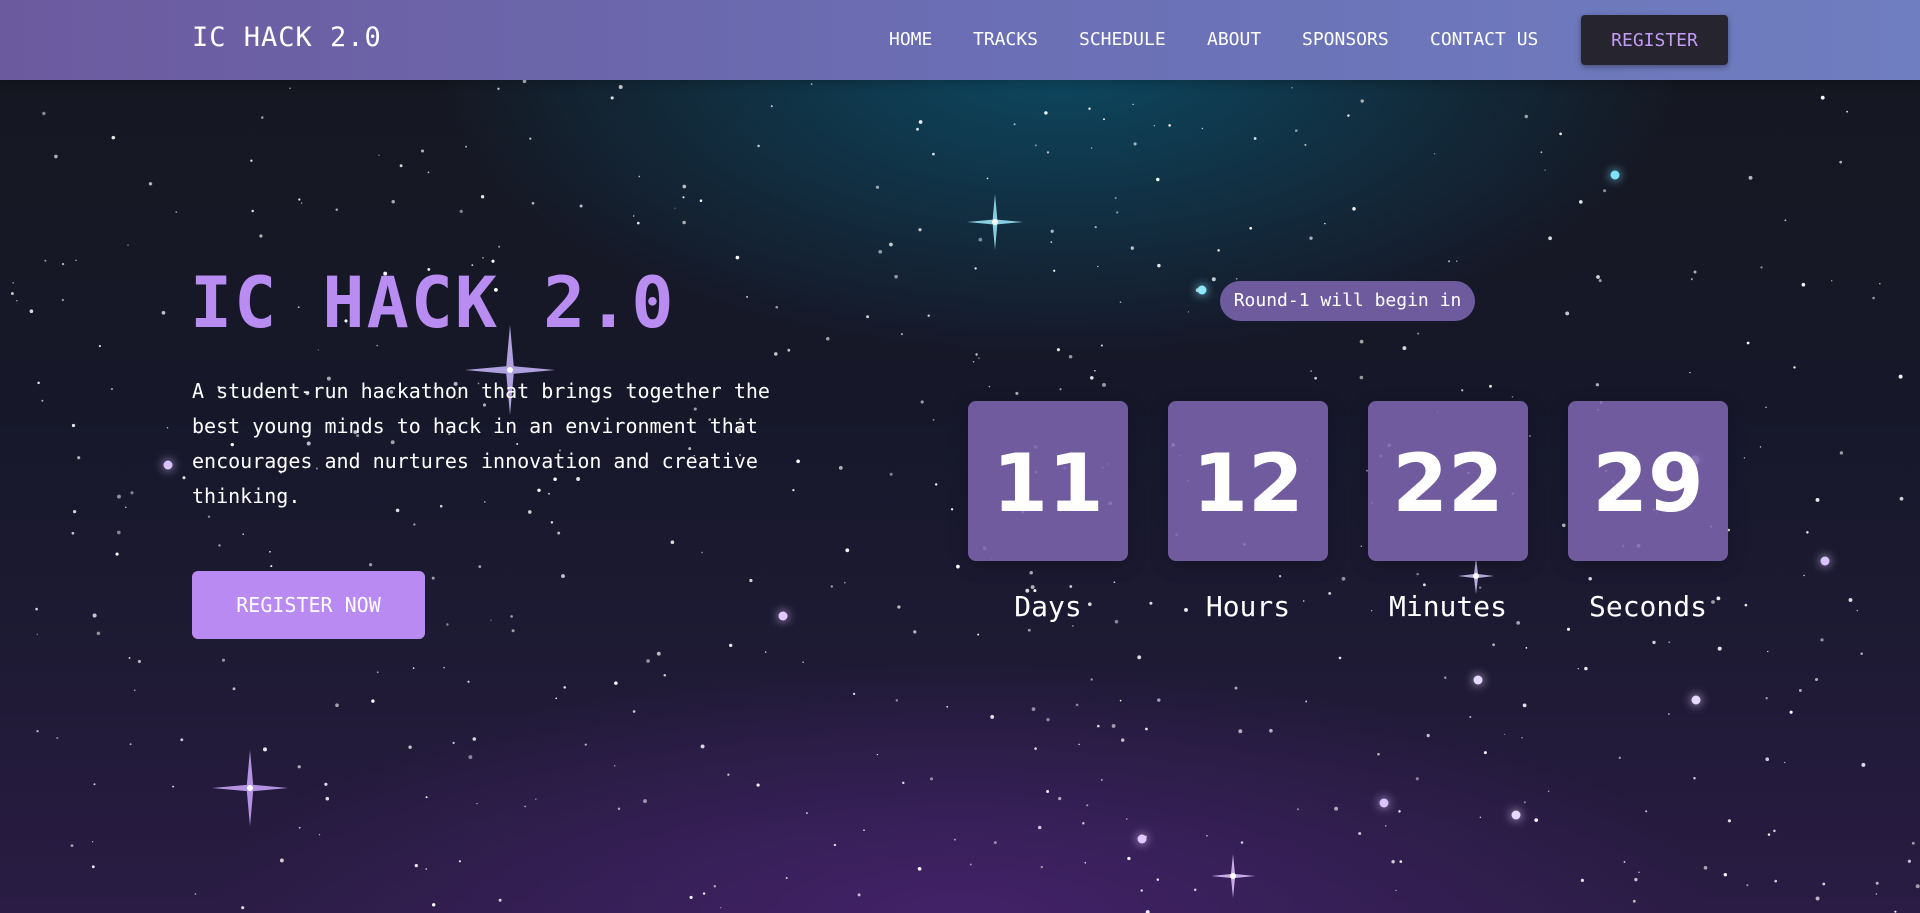  What do you see at coordinates (1345, 39) in the screenshot?
I see `nav-link-sponsors: SPONSORS` at bounding box center [1345, 39].